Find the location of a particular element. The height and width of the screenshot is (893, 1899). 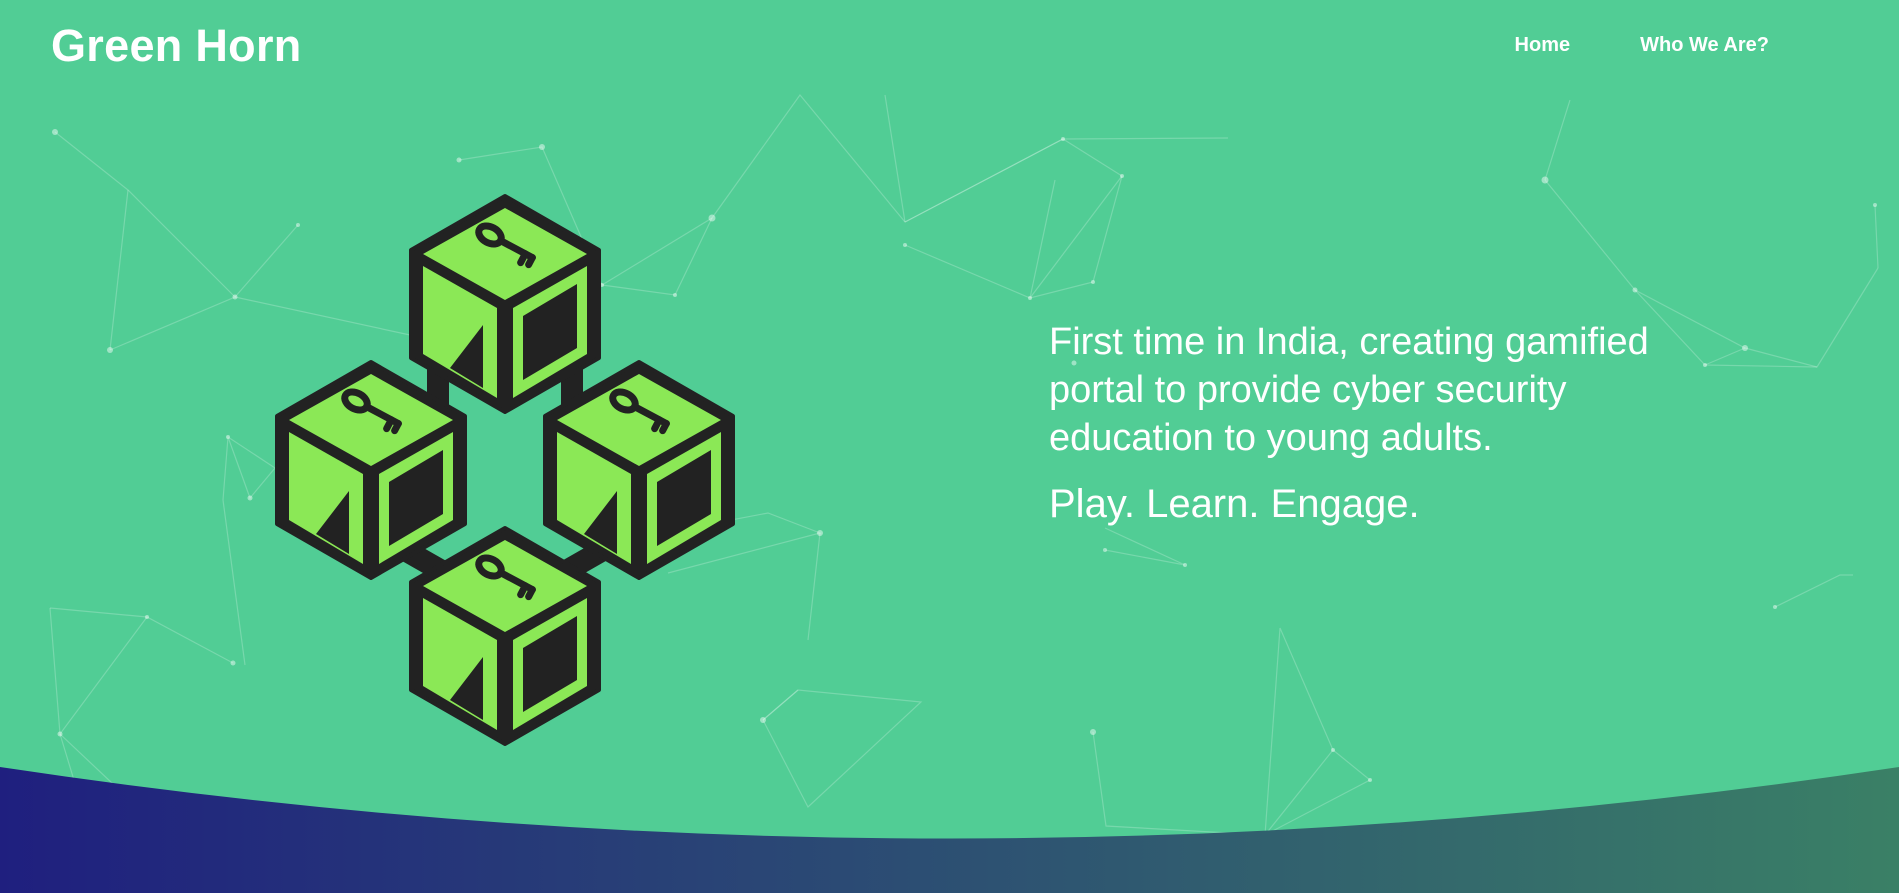

nav-link-who-we-are: Who We Are? is located at coordinates (1704, 45).